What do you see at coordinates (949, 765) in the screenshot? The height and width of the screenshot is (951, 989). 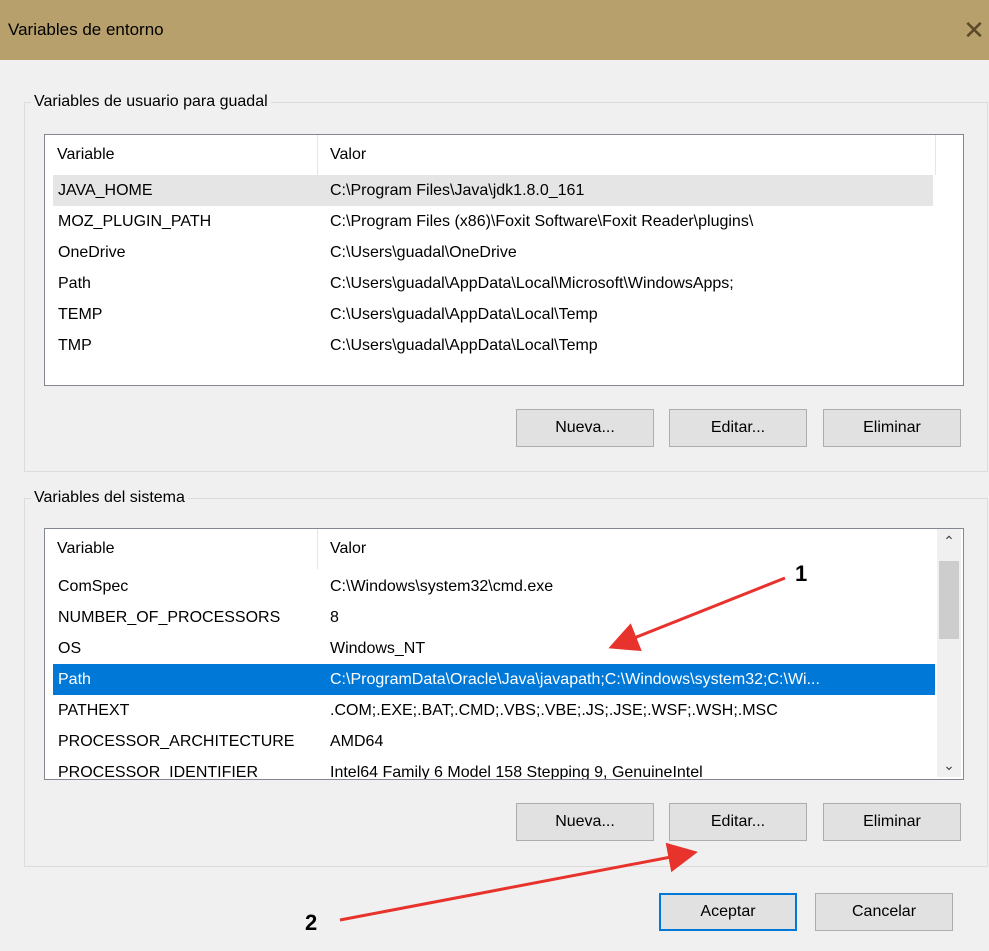 I see `scroll-down-icon: ⌄` at bounding box center [949, 765].